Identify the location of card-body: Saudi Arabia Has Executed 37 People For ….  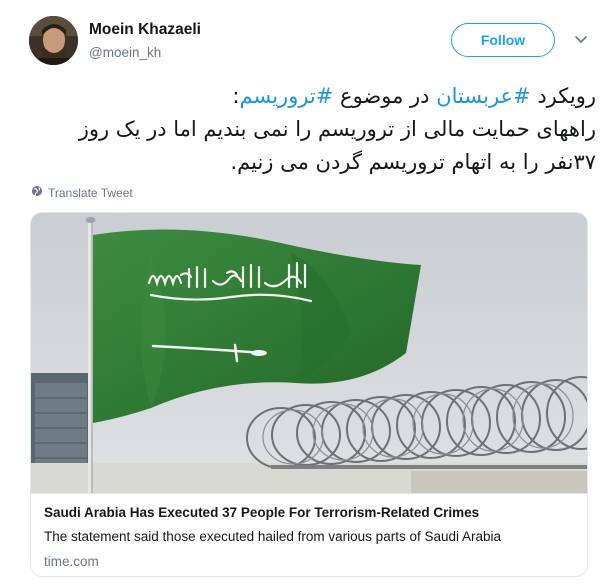
(309, 534).